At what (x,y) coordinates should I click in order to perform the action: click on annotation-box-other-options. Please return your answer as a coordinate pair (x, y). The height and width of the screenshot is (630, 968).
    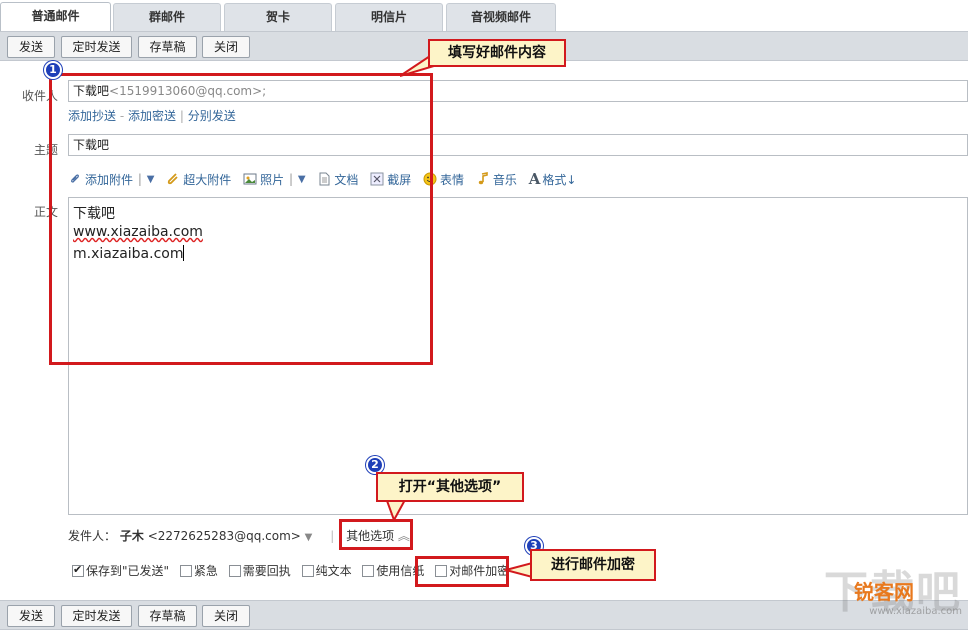
    Looking at the image, I should click on (376, 534).